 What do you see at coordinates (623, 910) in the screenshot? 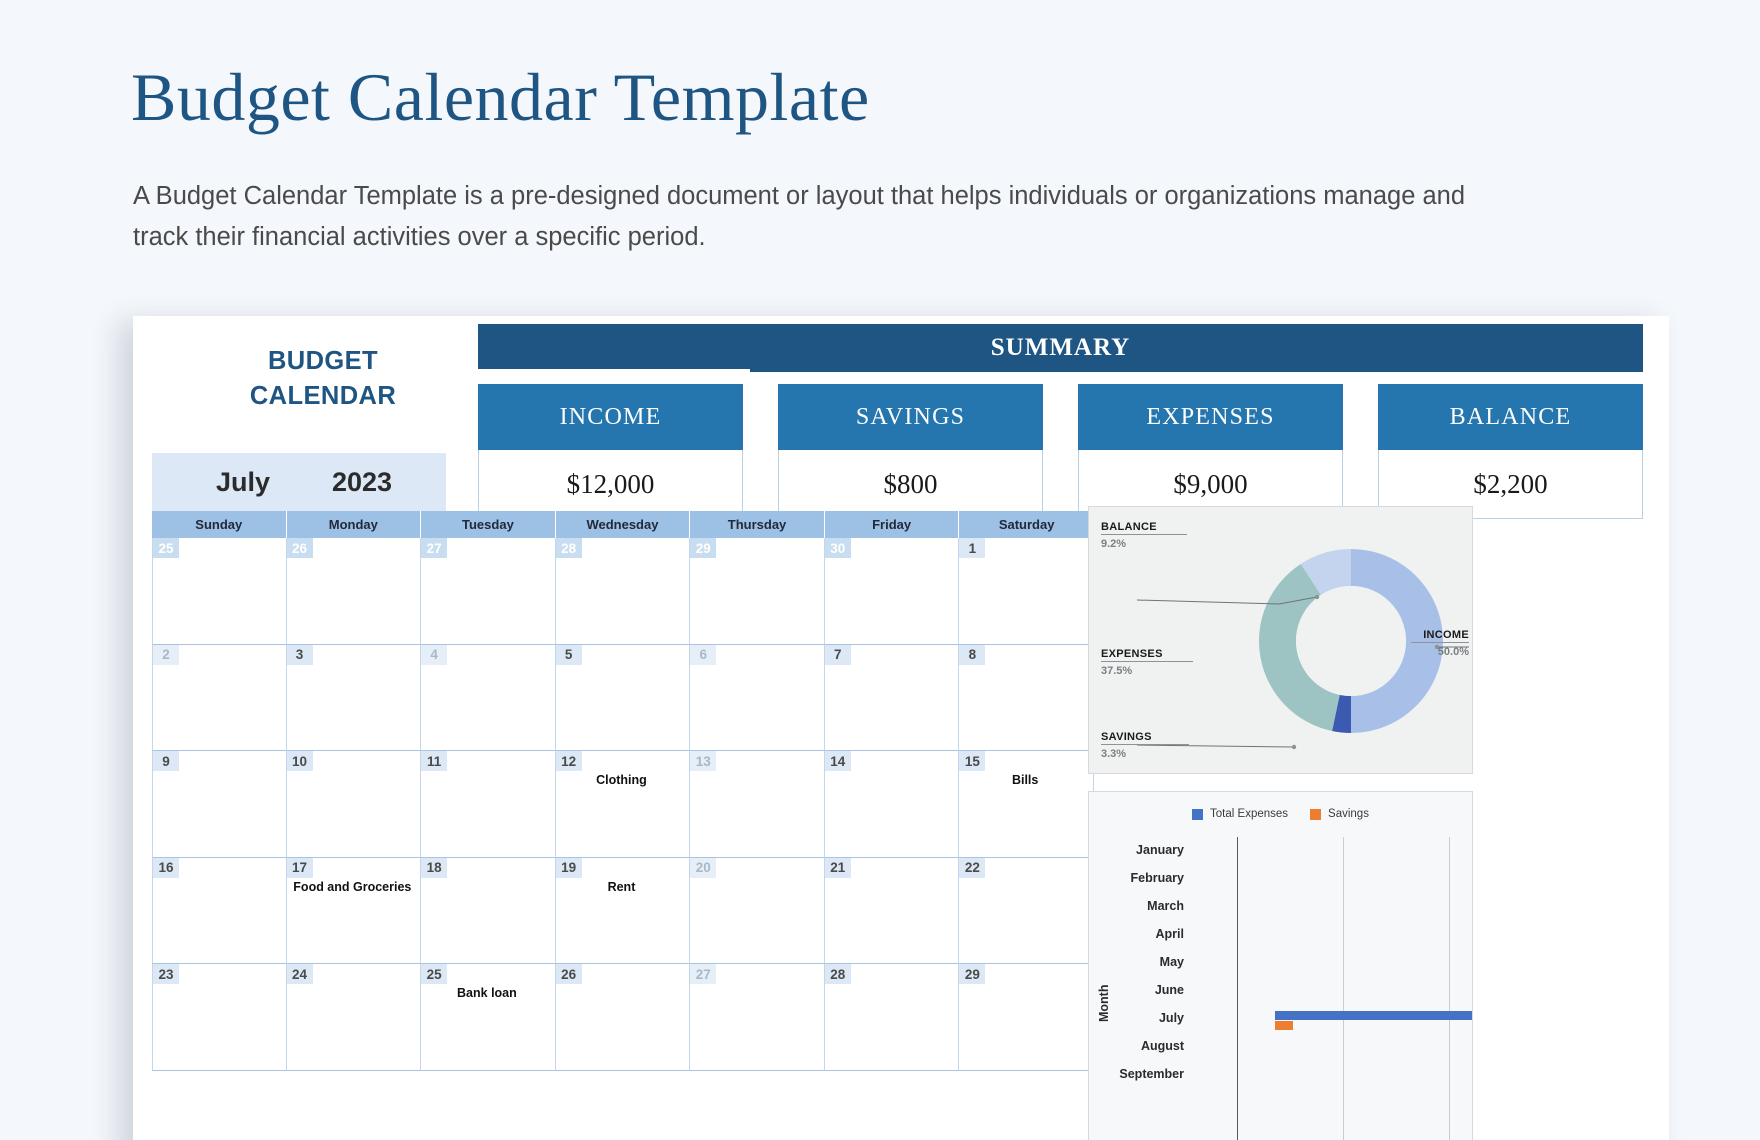
I see `calendar-day-cell: 19 Rent` at bounding box center [623, 910].